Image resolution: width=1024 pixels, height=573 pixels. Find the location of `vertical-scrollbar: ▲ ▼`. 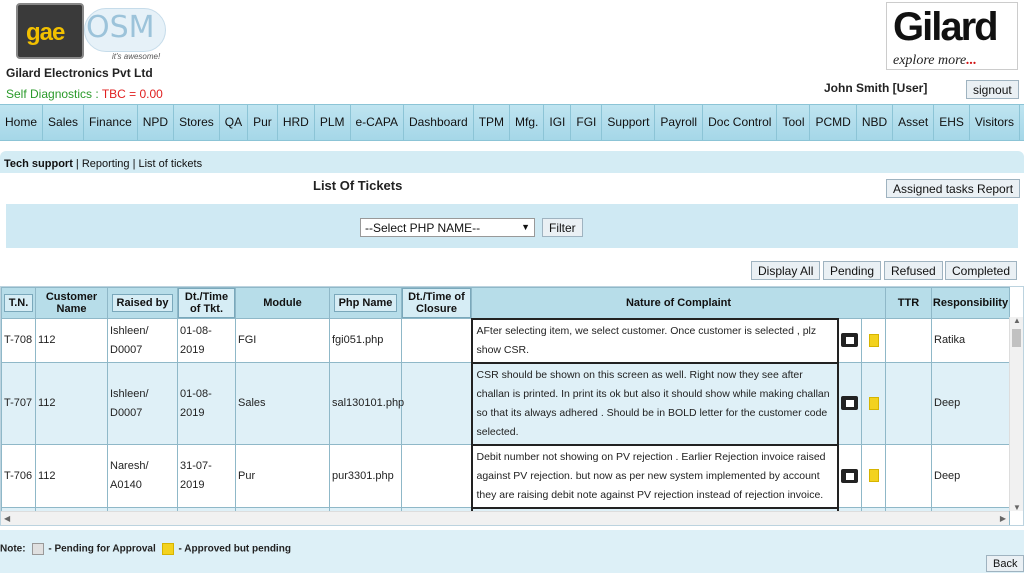

vertical-scrollbar: ▲ ▼ is located at coordinates (1016, 414).